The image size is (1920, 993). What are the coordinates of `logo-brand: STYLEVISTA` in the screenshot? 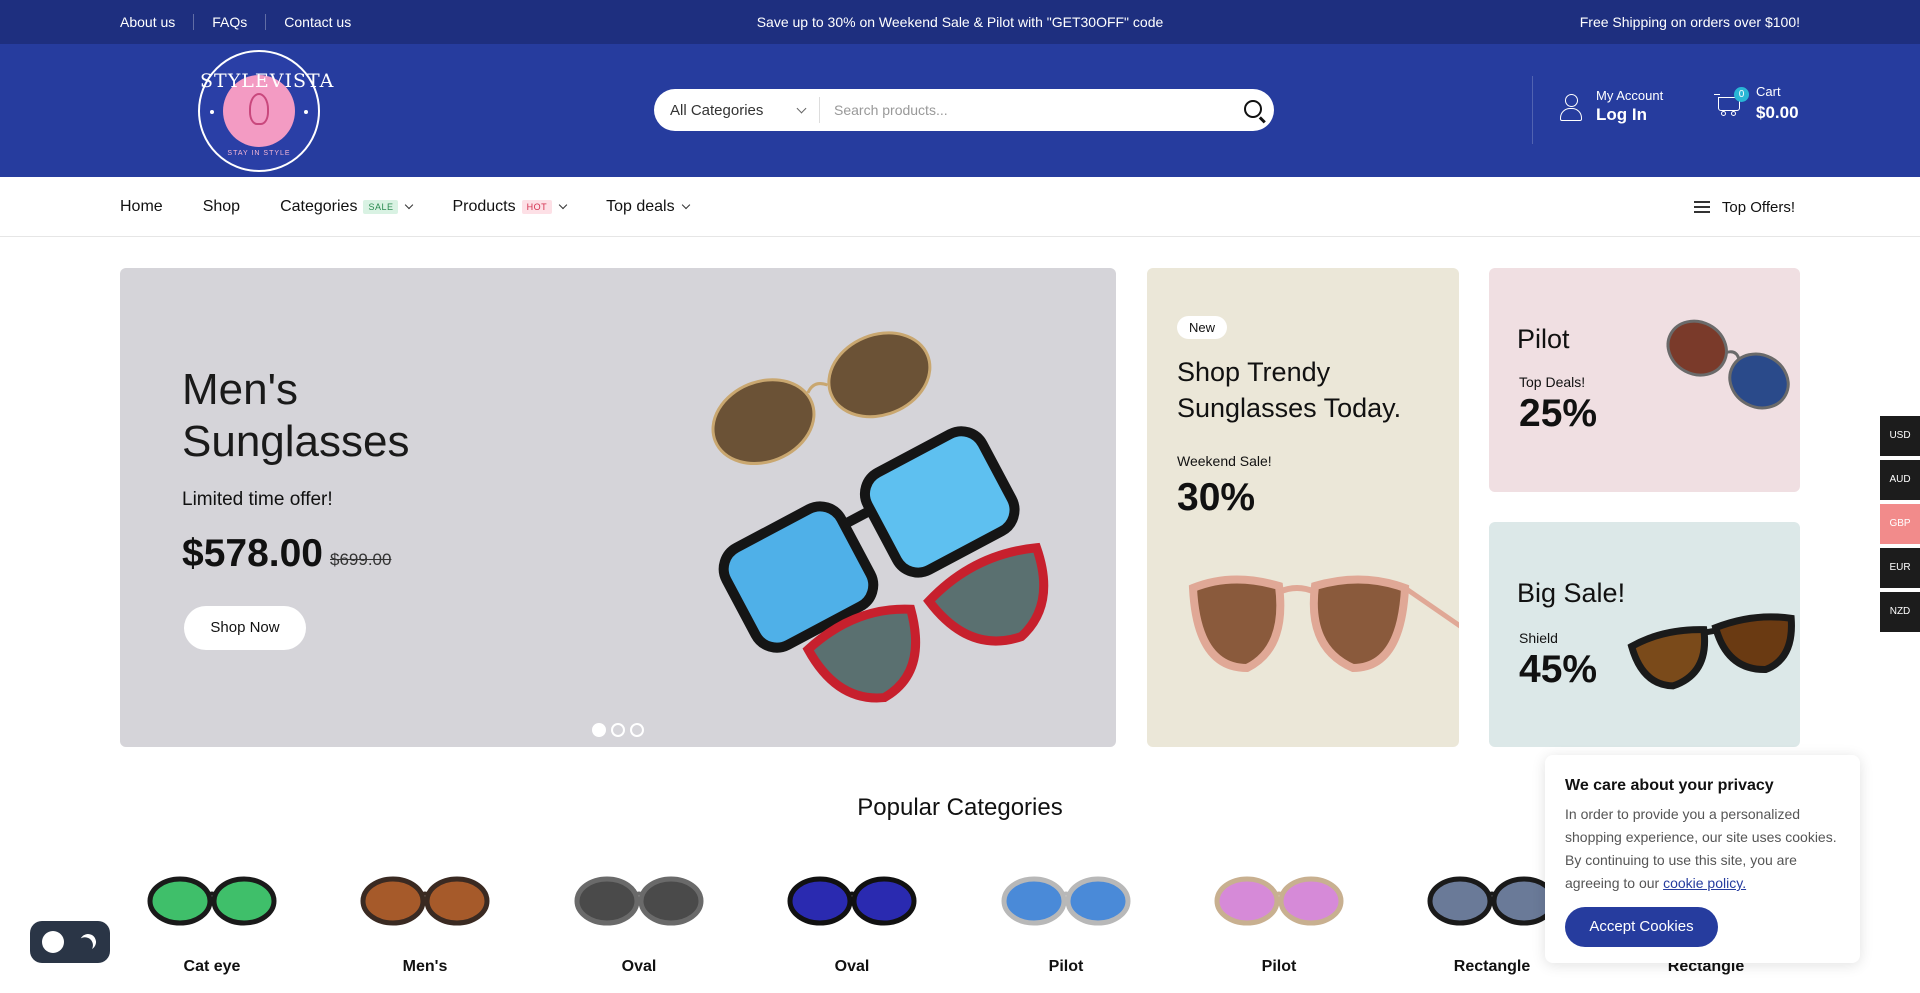 It's located at (267, 81).